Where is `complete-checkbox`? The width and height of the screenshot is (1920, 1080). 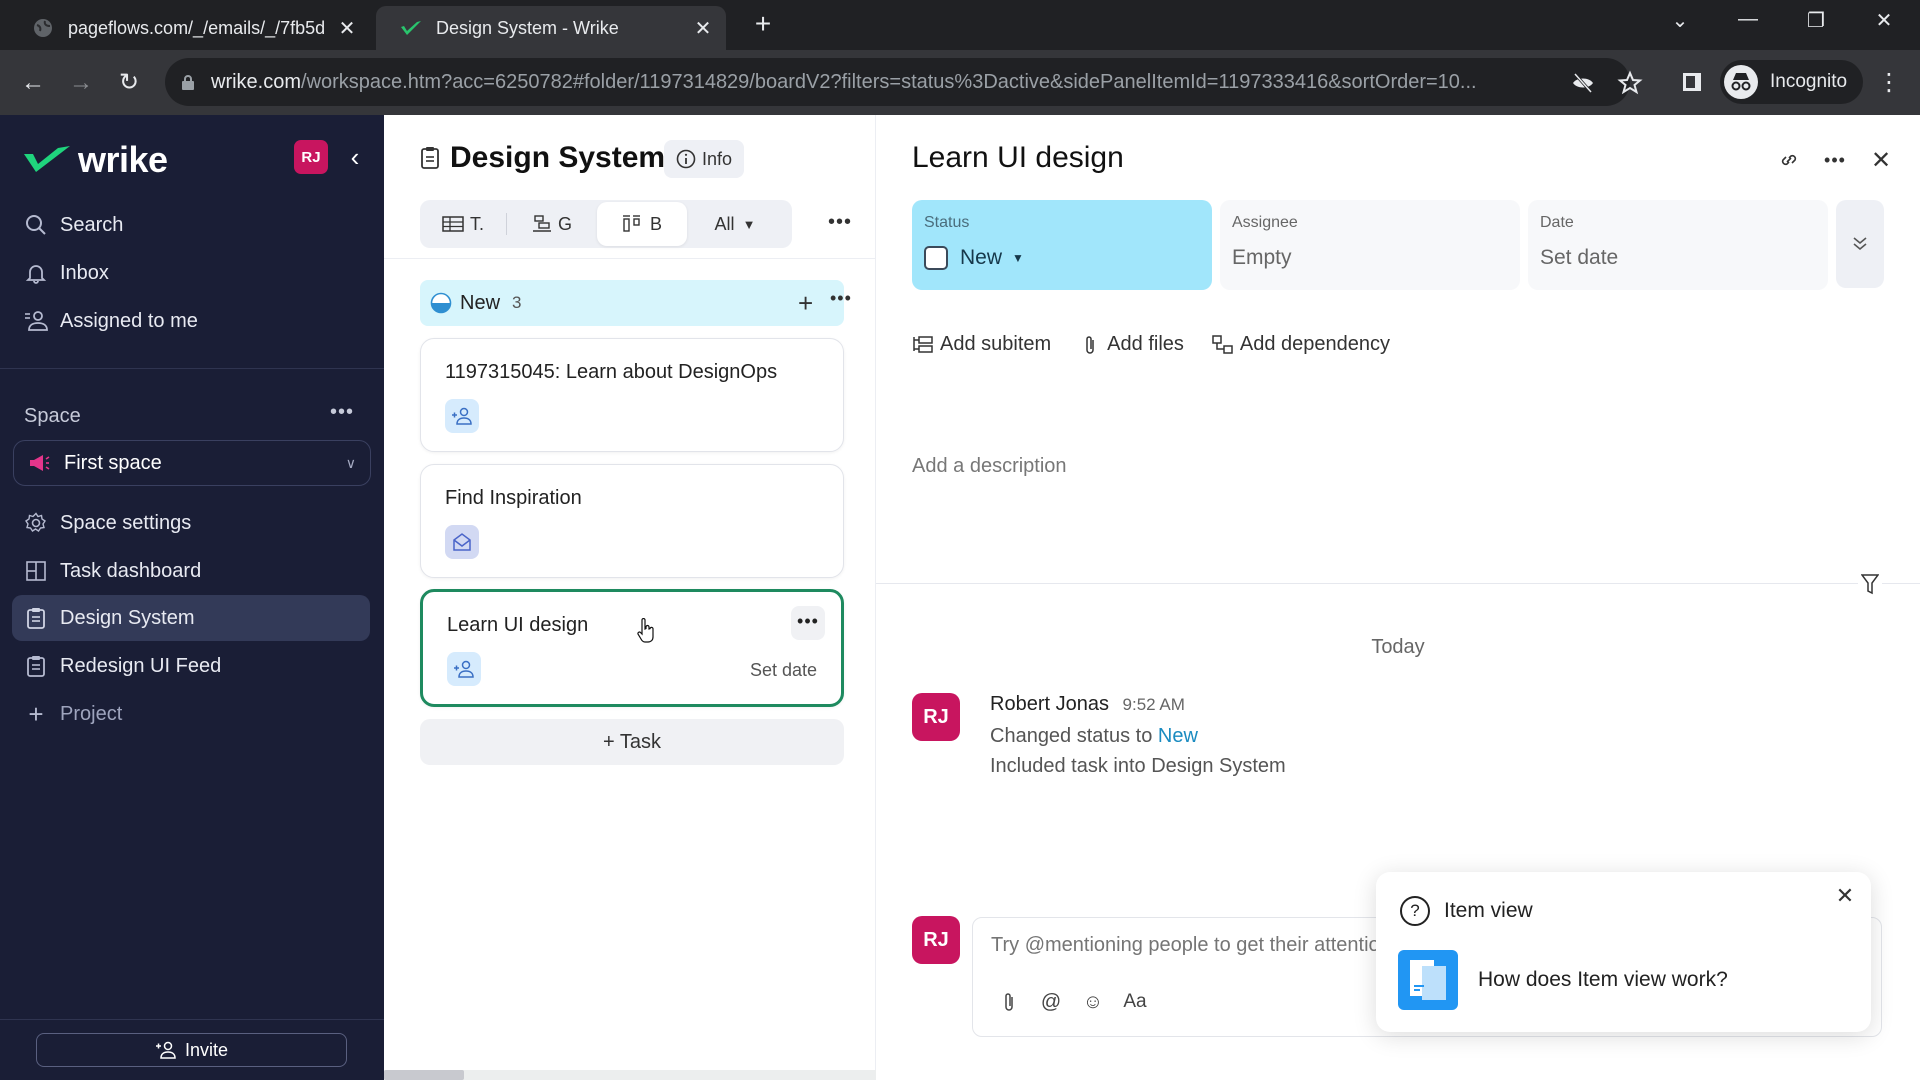
complete-checkbox is located at coordinates (936, 258).